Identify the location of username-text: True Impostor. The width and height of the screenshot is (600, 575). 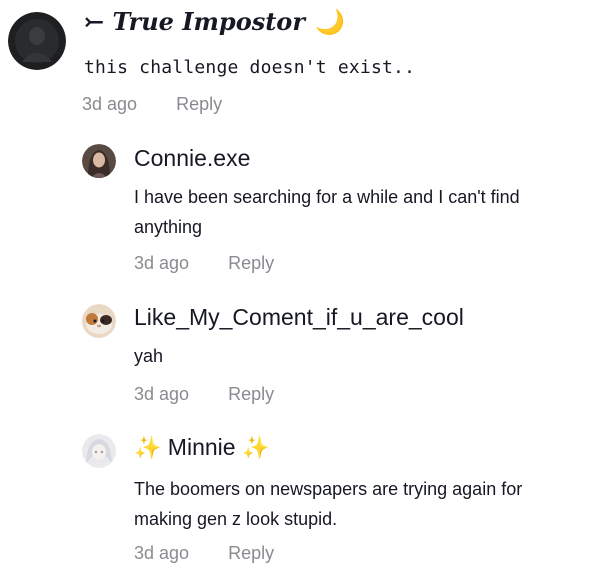
(208, 21).